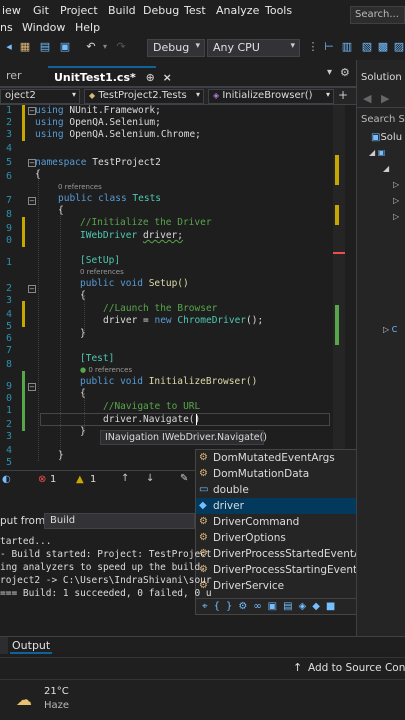  Describe the element at coordinates (38, 316) in the screenshot. I see `indent-guide` at that location.